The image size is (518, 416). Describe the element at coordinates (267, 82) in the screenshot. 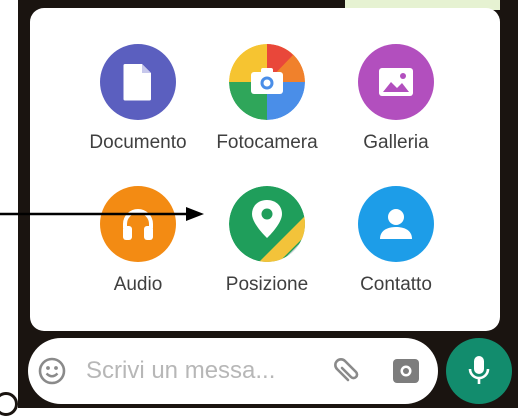

I see `camera-icon` at that location.